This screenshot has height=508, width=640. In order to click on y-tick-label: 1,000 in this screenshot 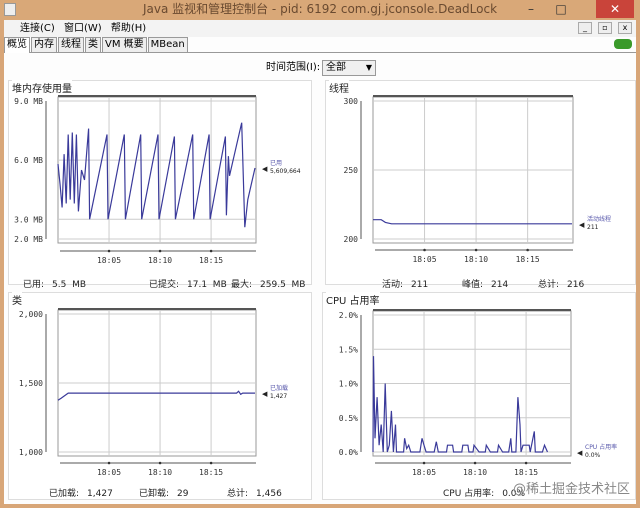, I will do `click(31, 452)`.